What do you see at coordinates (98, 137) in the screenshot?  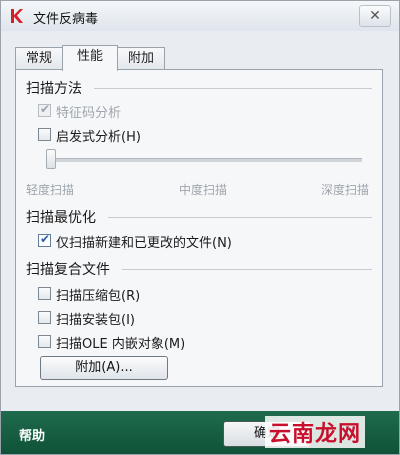 I see `option-label: 启发式分析(H)` at bounding box center [98, 137].